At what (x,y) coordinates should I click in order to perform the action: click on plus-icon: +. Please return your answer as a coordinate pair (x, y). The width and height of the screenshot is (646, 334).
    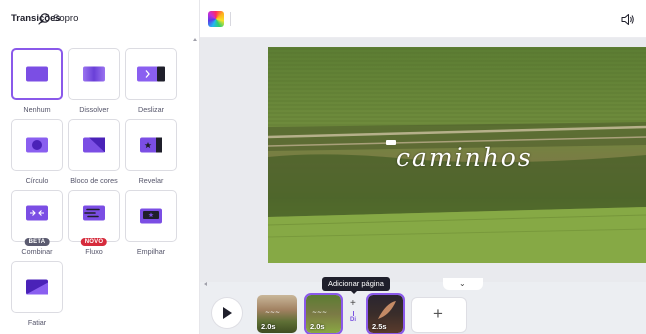
    Looking at the image, I should click on (438, 313).